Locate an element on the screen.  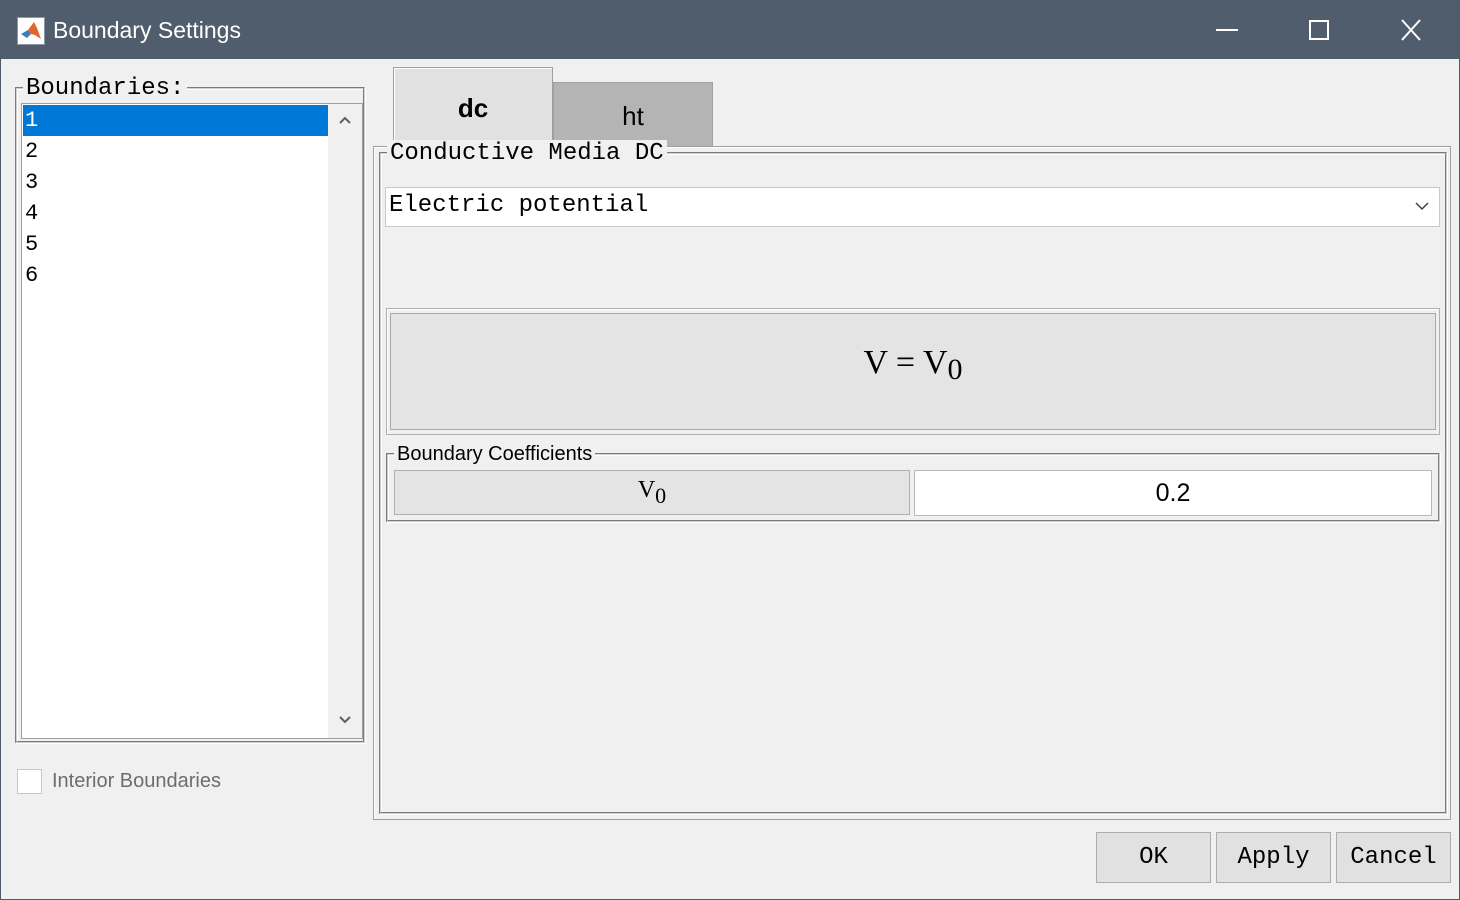
list-item: 5 is located at coordinates (177, 244).